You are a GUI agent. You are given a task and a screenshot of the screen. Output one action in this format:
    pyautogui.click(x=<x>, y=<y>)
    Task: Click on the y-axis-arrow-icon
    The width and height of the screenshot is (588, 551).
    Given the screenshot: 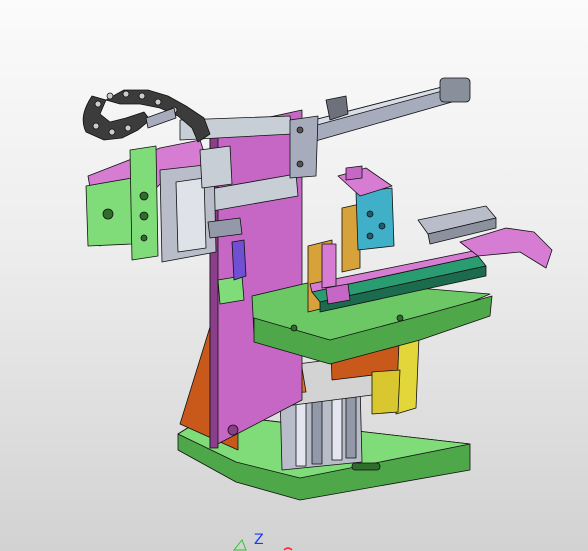 What is the action you would take?
    pyautogui.click(x=239, y=545)
    